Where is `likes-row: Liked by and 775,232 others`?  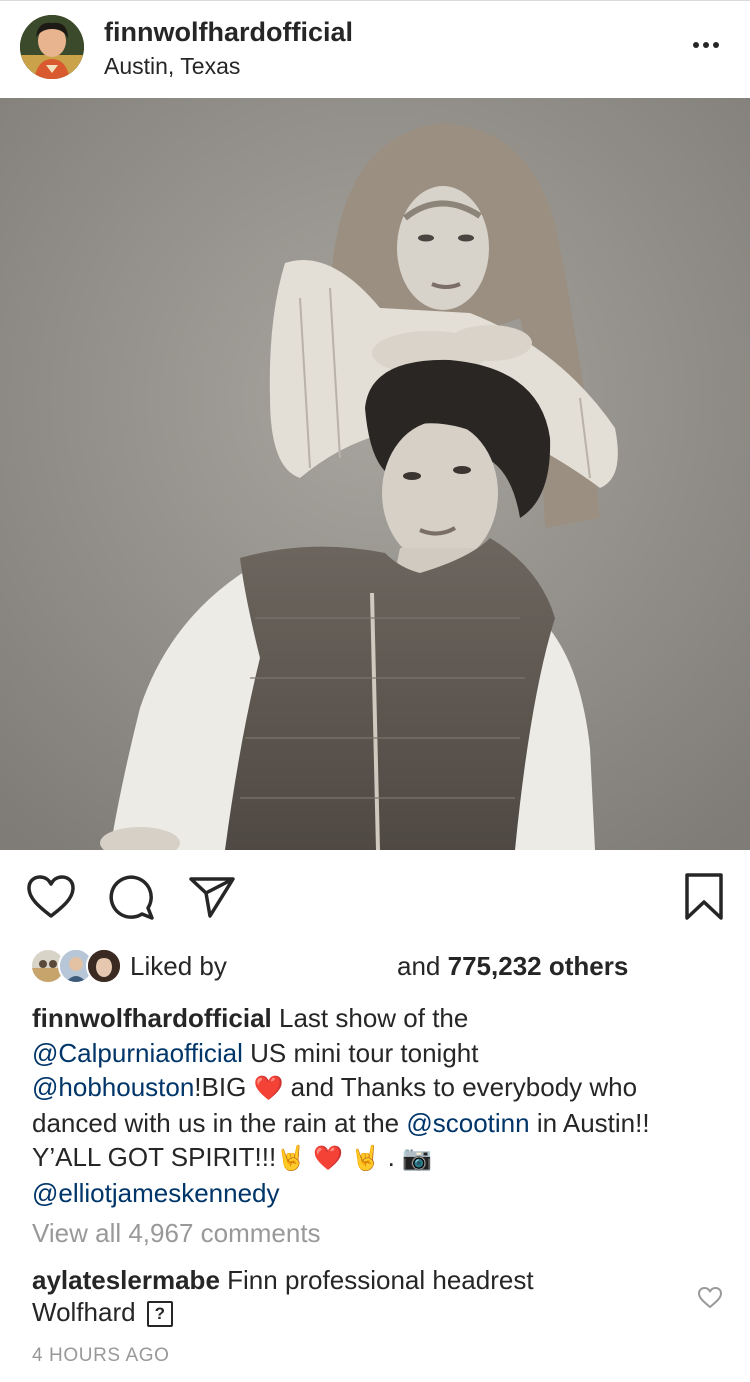
likes-row: Liked by and 775,232 others is located at coordinates (375, 966).